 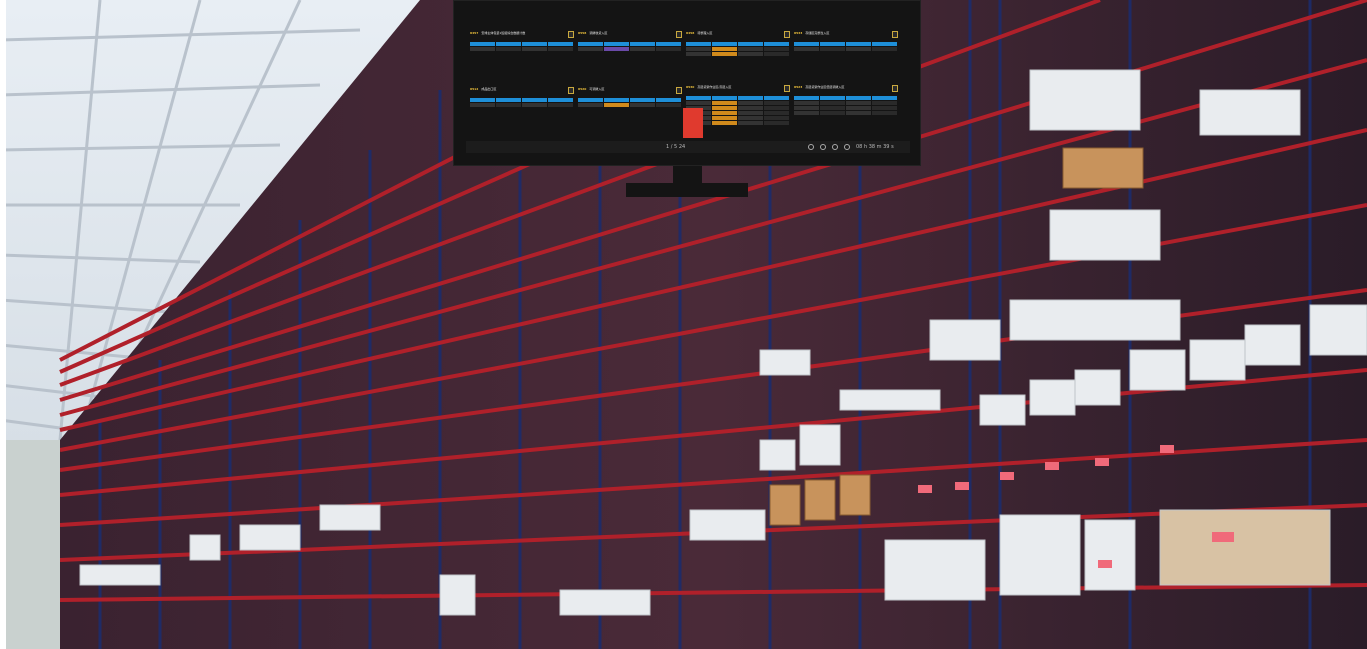 I want to click on card-id: 8520, so click(x=582, y=89).